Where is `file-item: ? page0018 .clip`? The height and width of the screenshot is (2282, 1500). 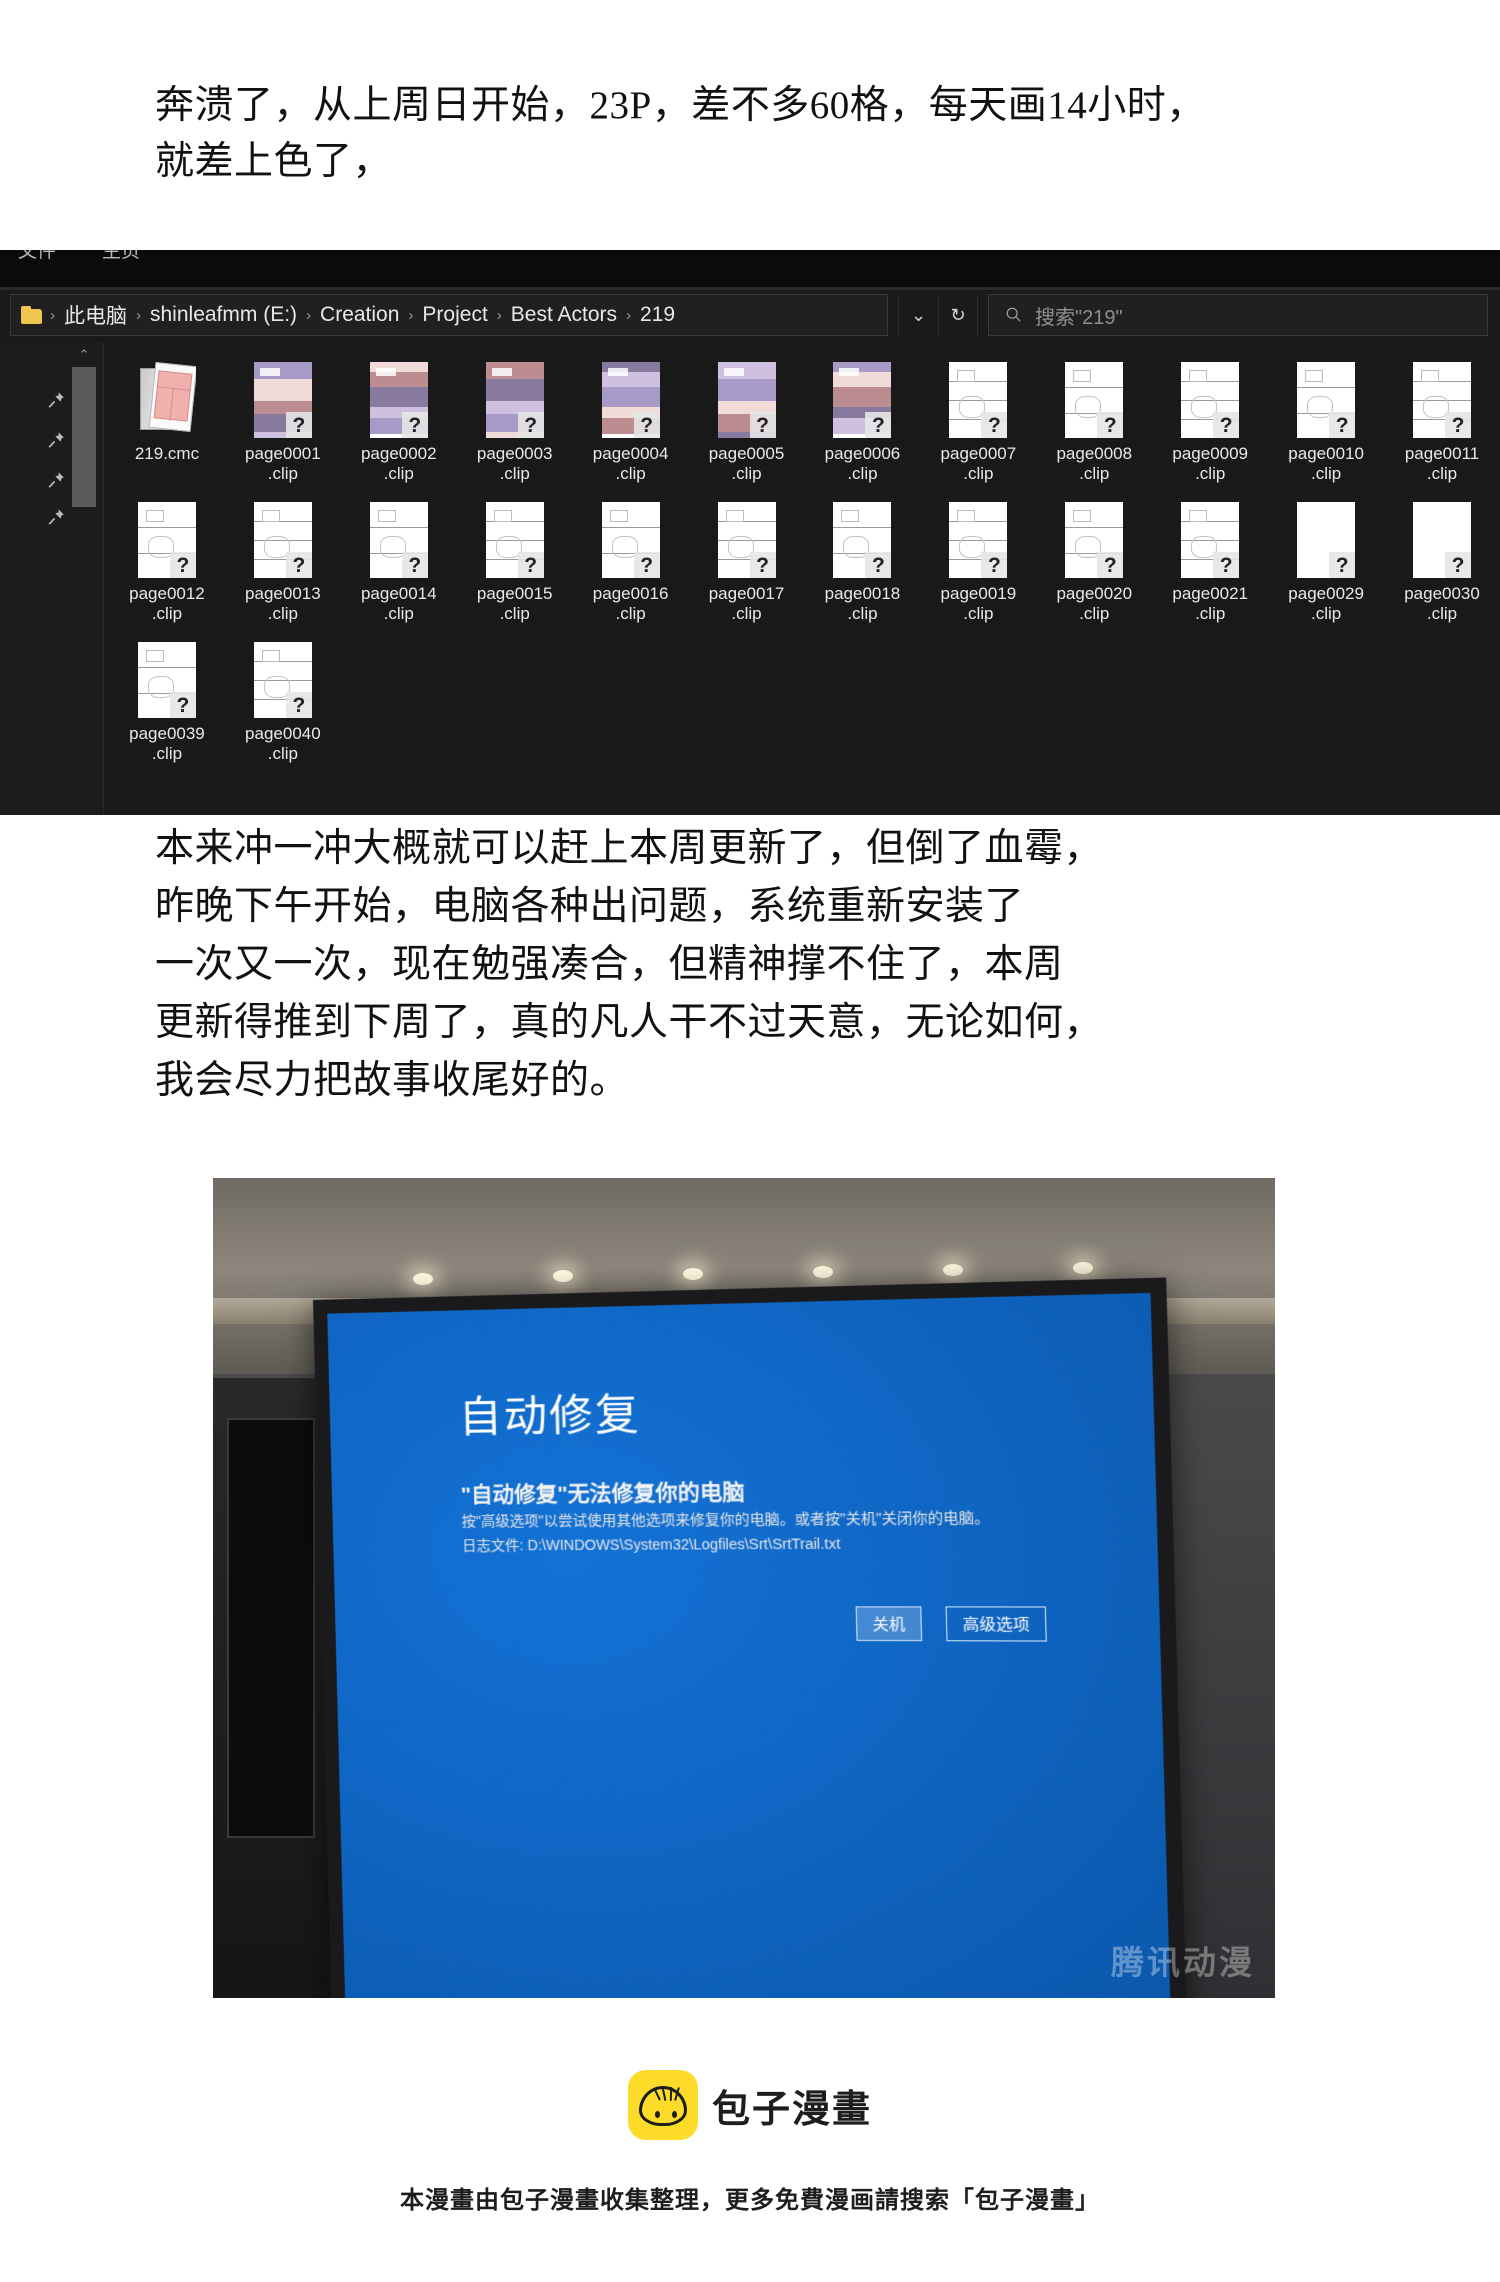
file-item: ? page0018 .clip is located at coordinates (862, 559).